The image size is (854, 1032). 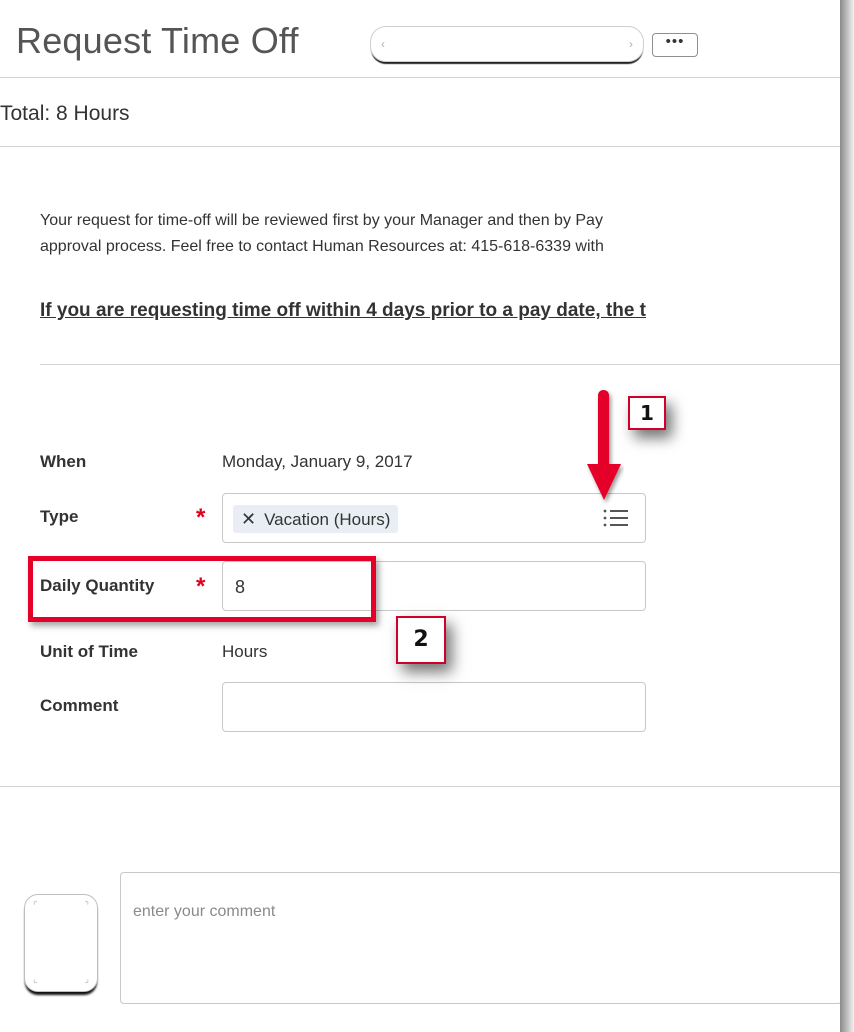 What do you see at coordinates (89, 651) in the screenshot?
I see `unit-of-time-label: Unit of Time` at bounding box center [89, 651].